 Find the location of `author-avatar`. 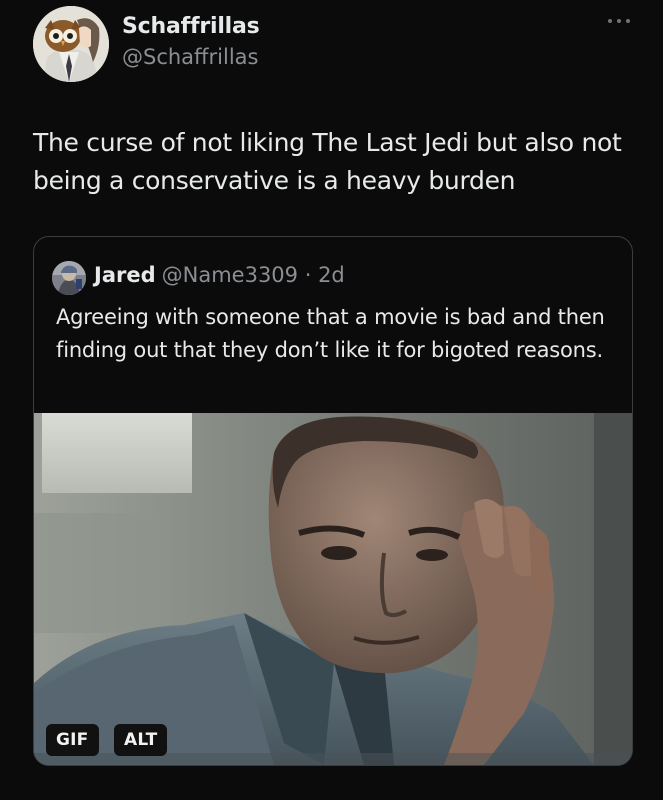

author-avatar is located at coordinates (71, 44).